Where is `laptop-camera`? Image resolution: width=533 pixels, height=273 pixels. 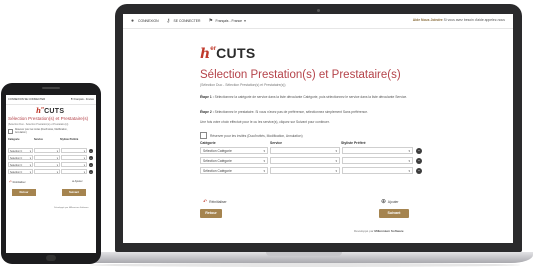 laptop-camera is located at coordinates (318, 10).